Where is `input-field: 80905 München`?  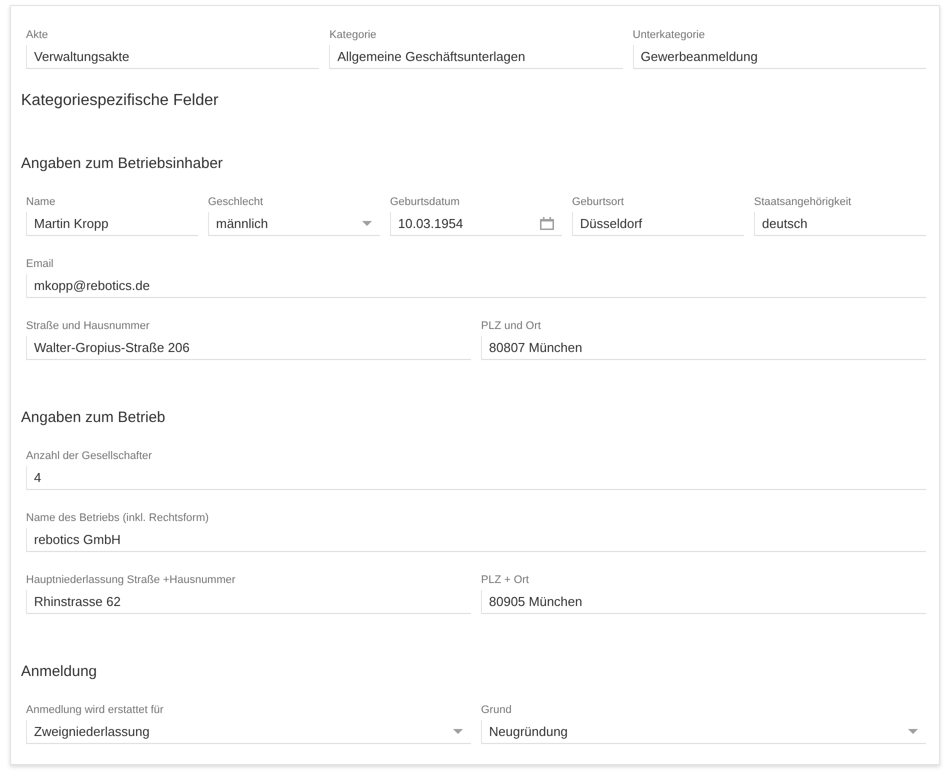
input-field: 80905 München is located at coordinates (703, 602).